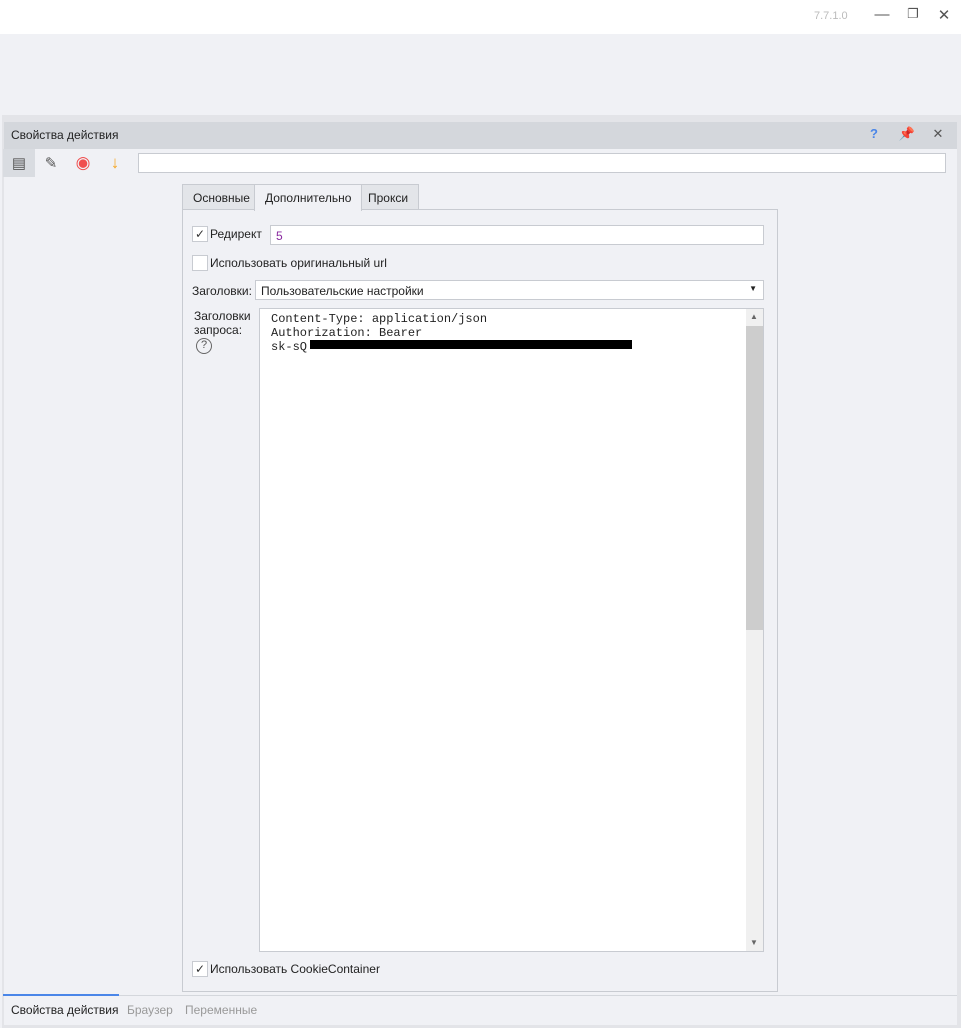  Describe the element at coordinates (347, 333) in the screenshot. I see `header-line: Authorization: Bearer` at that location.